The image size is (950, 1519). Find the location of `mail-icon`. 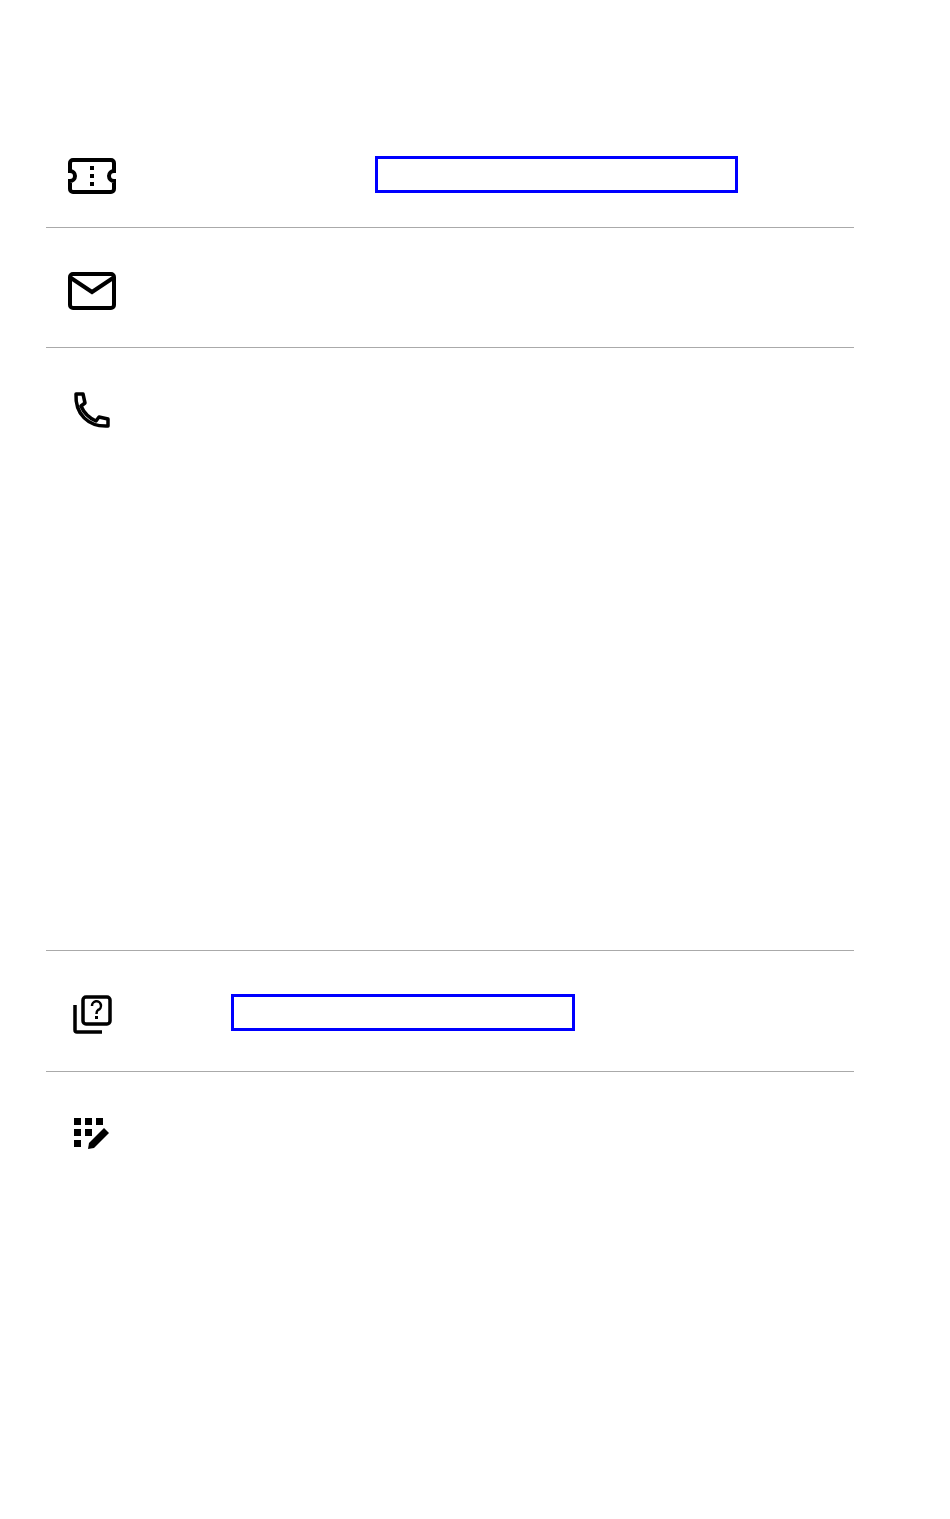

mail-icon is located at coordinates (92, 291).